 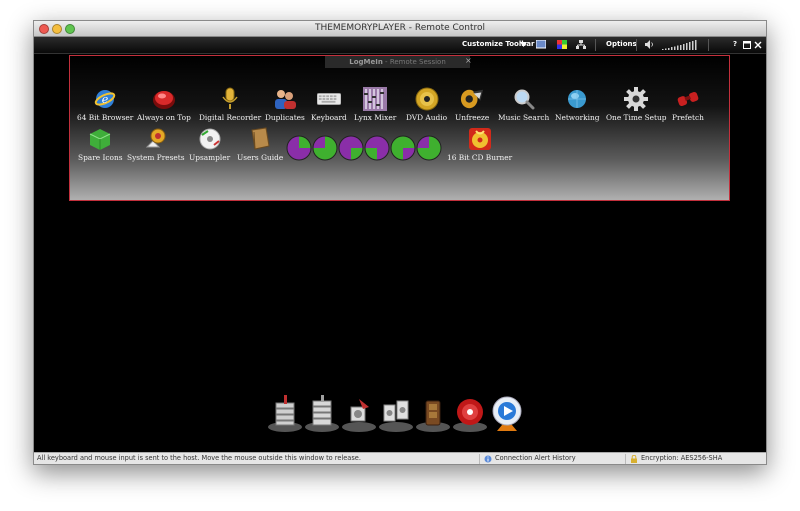 What do you see at coordinates (468, 61) in the screenshot?
I see `banner-close-icon: ×` at bounding box center [468, 61].